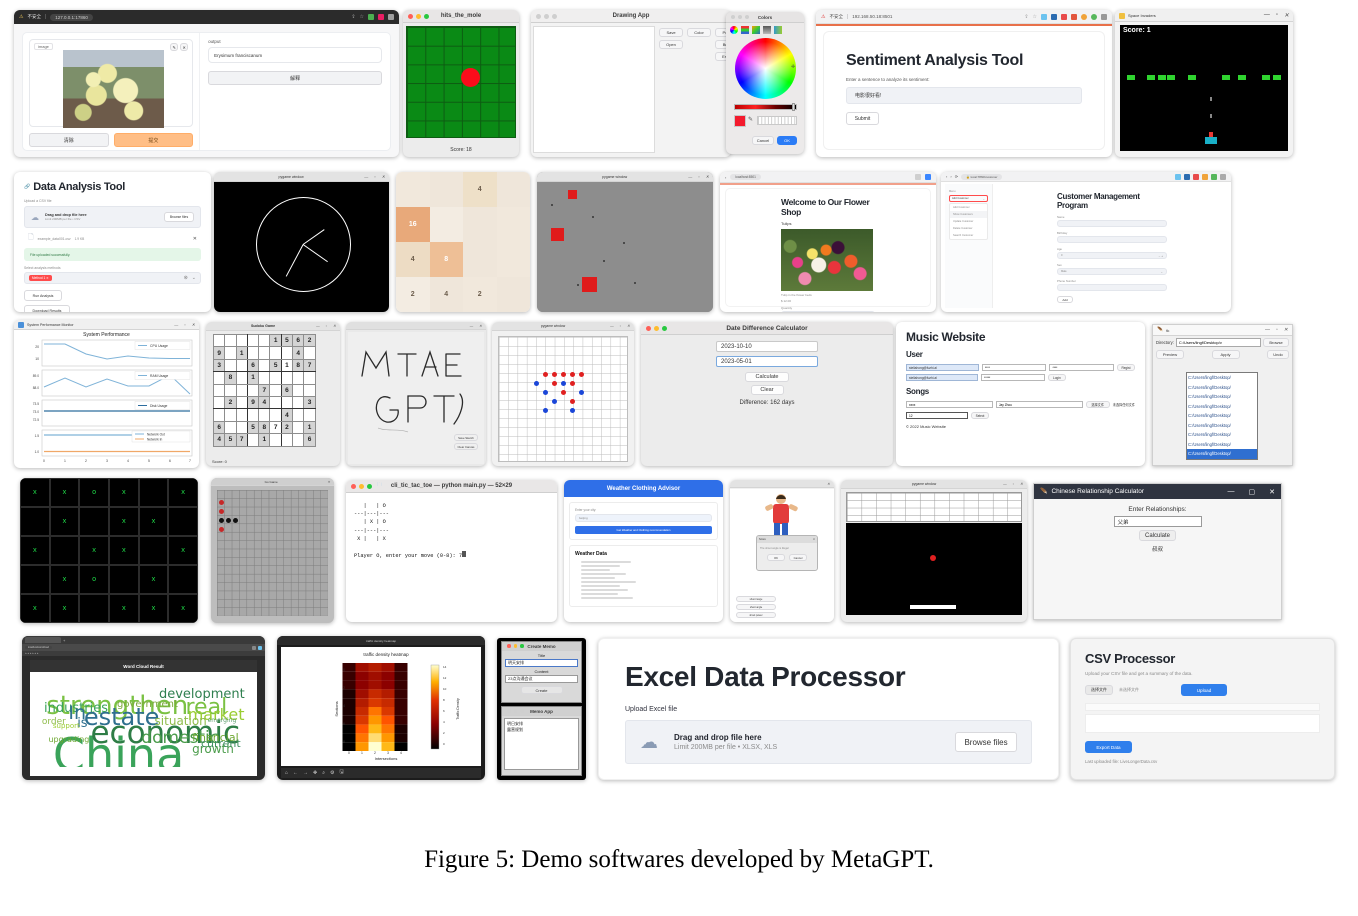  Describe the element at coordinates (745, 177) in the screenshot. I see `address-bar: localhost:8501` at that location.